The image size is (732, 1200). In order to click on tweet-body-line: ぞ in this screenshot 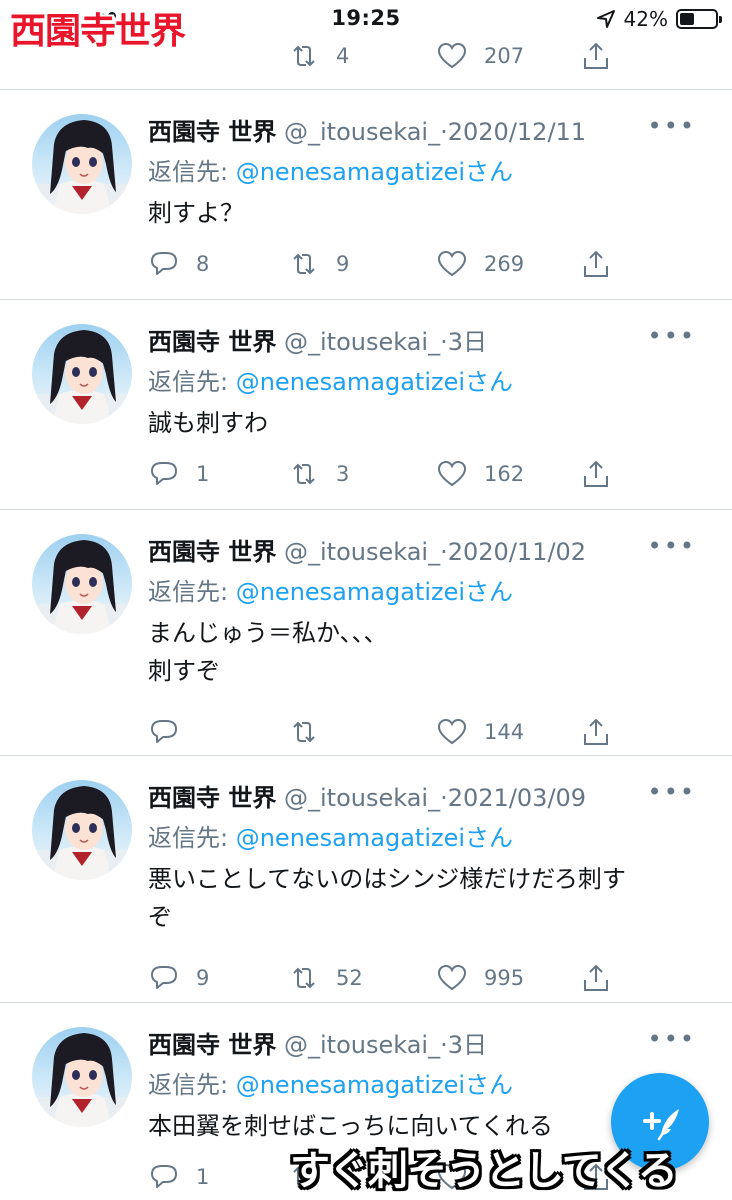, I will do `click(160, 917)`.